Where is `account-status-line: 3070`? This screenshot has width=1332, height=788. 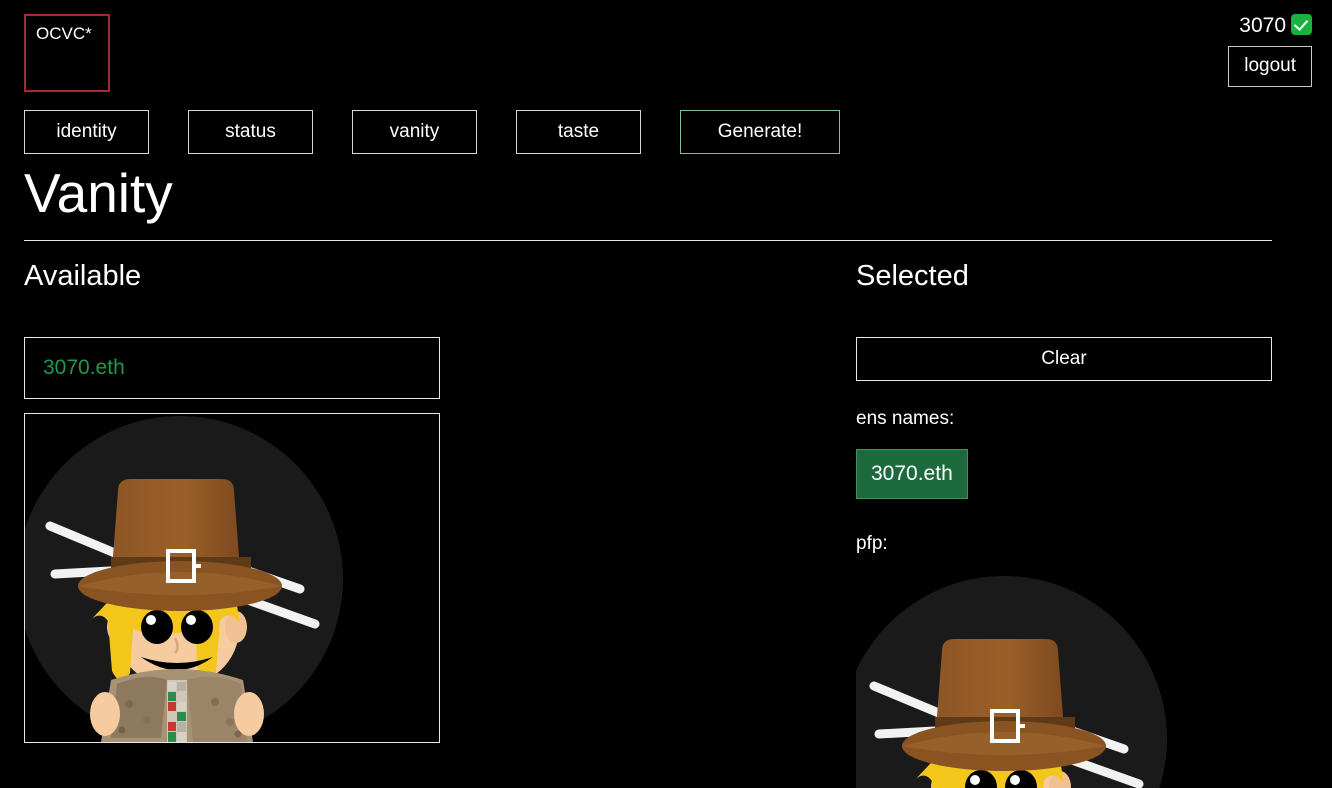
account-status-line: 3070 is located at coordinates (1270, 25).